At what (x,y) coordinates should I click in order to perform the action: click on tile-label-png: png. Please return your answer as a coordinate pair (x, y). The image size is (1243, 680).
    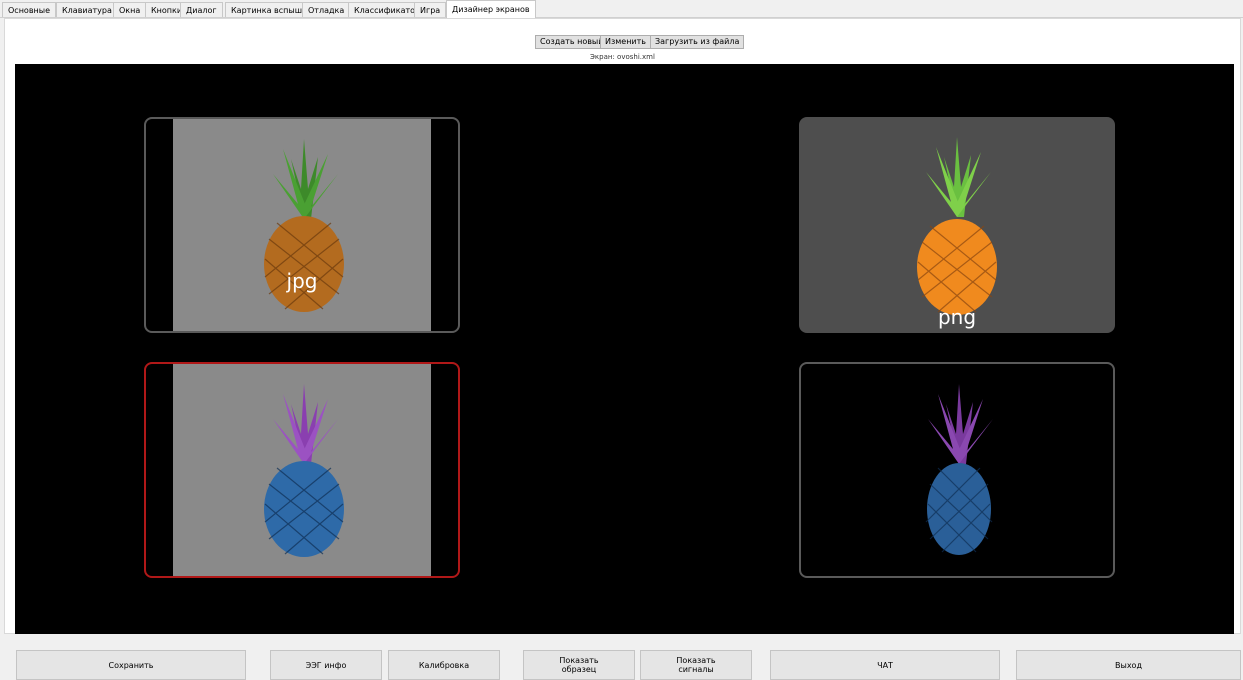
    Looking at the image, I should click on (957, 317).